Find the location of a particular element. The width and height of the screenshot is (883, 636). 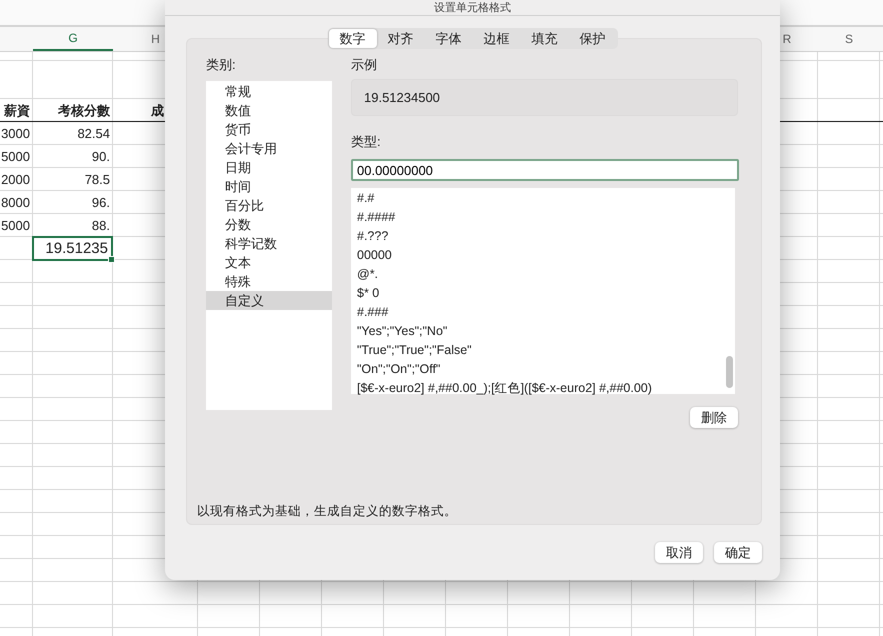

category-item: 常规 is located at coordinates (269, 91).